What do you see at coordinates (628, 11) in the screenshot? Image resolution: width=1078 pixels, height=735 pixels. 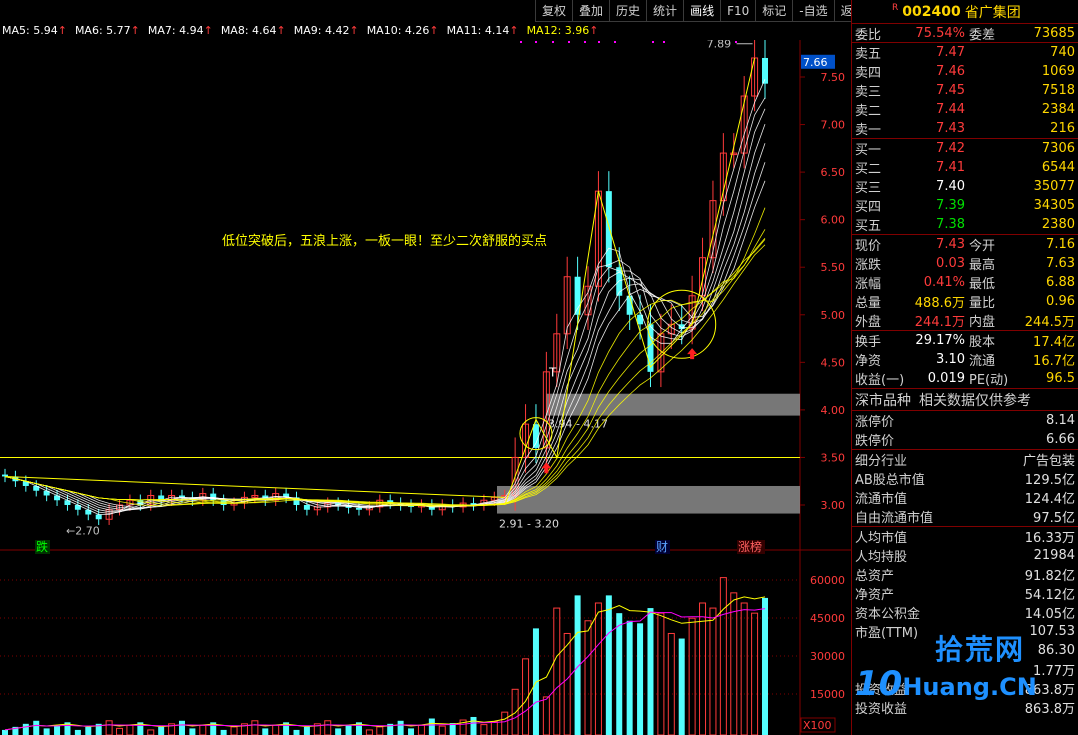 I see `toolbar-button-2: 历史` at bounding box center [628, 11].